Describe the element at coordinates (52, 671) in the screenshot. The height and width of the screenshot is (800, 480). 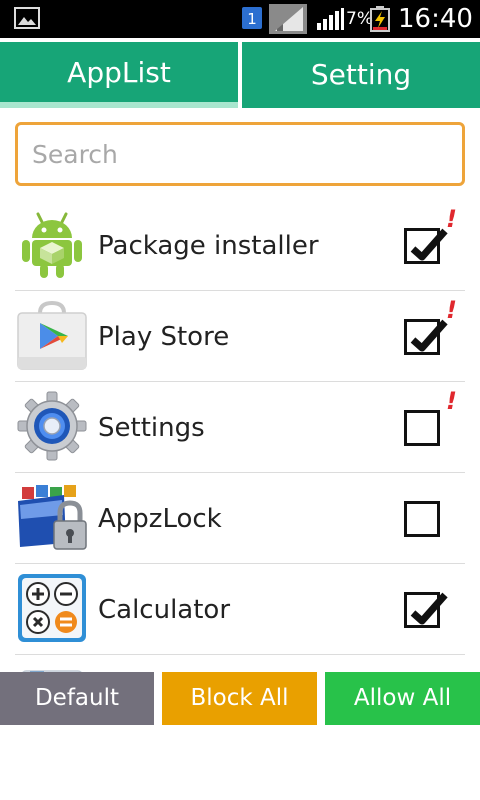
I see `app-icon-partial` at that location.